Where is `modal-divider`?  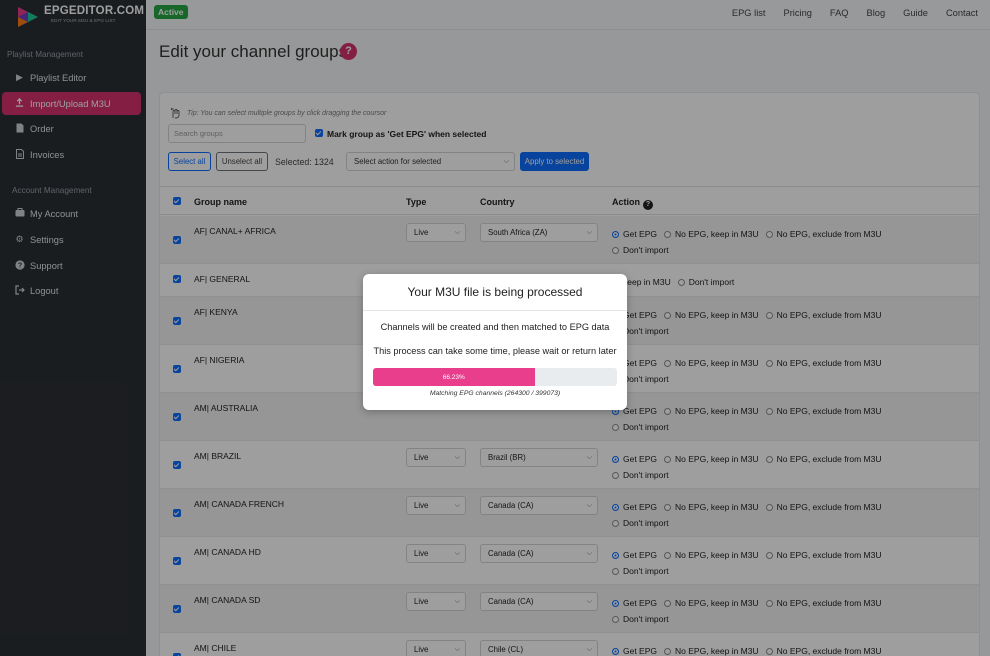
modal-divider is located at coordinates (495, 310).